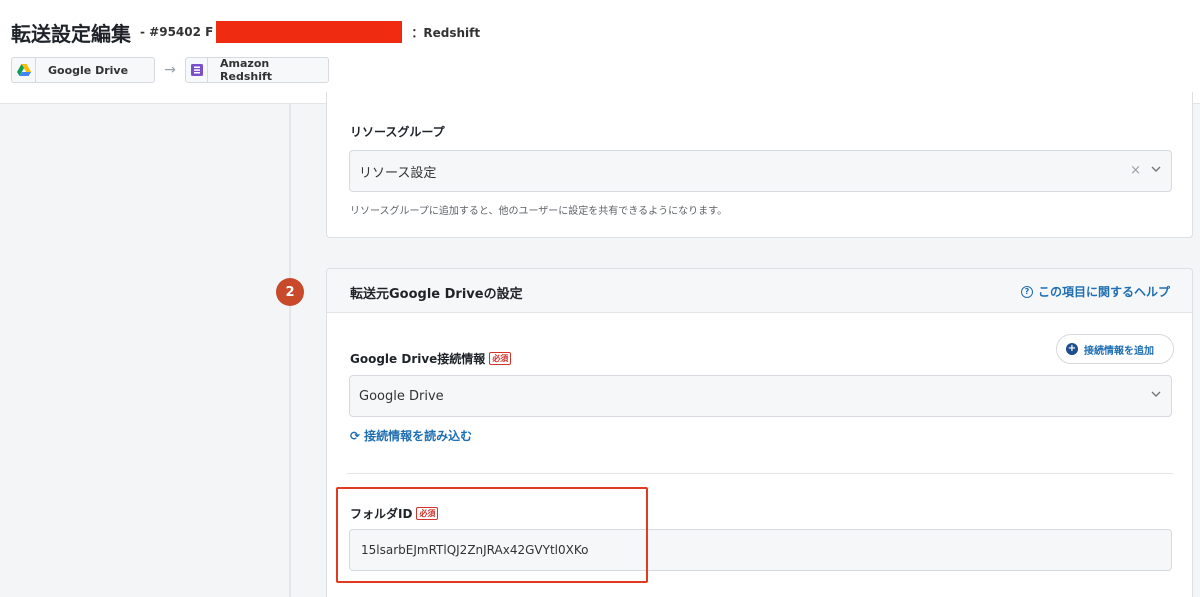 This screenshot has height=597, width=1200. Describe the element at coordinates (398, 173) in the screenshot. I see `resource-group-value: リソース設定` at that location.